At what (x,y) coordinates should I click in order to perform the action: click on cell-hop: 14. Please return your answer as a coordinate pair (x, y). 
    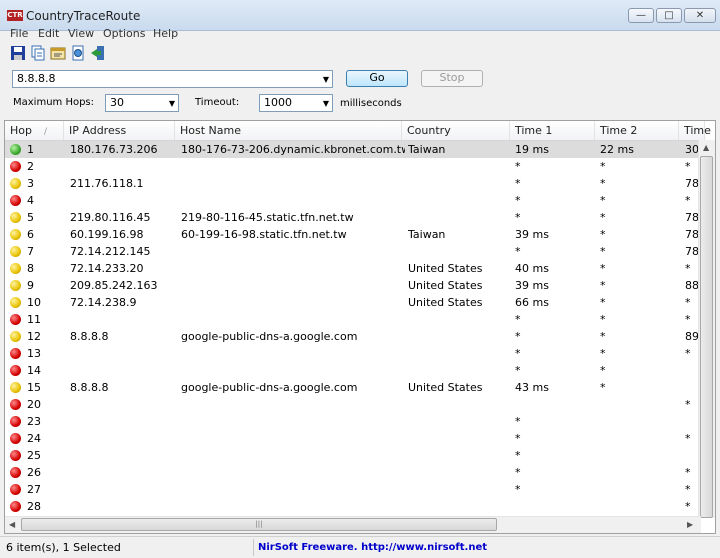
    Looking at the image, I should click on (34, 370).